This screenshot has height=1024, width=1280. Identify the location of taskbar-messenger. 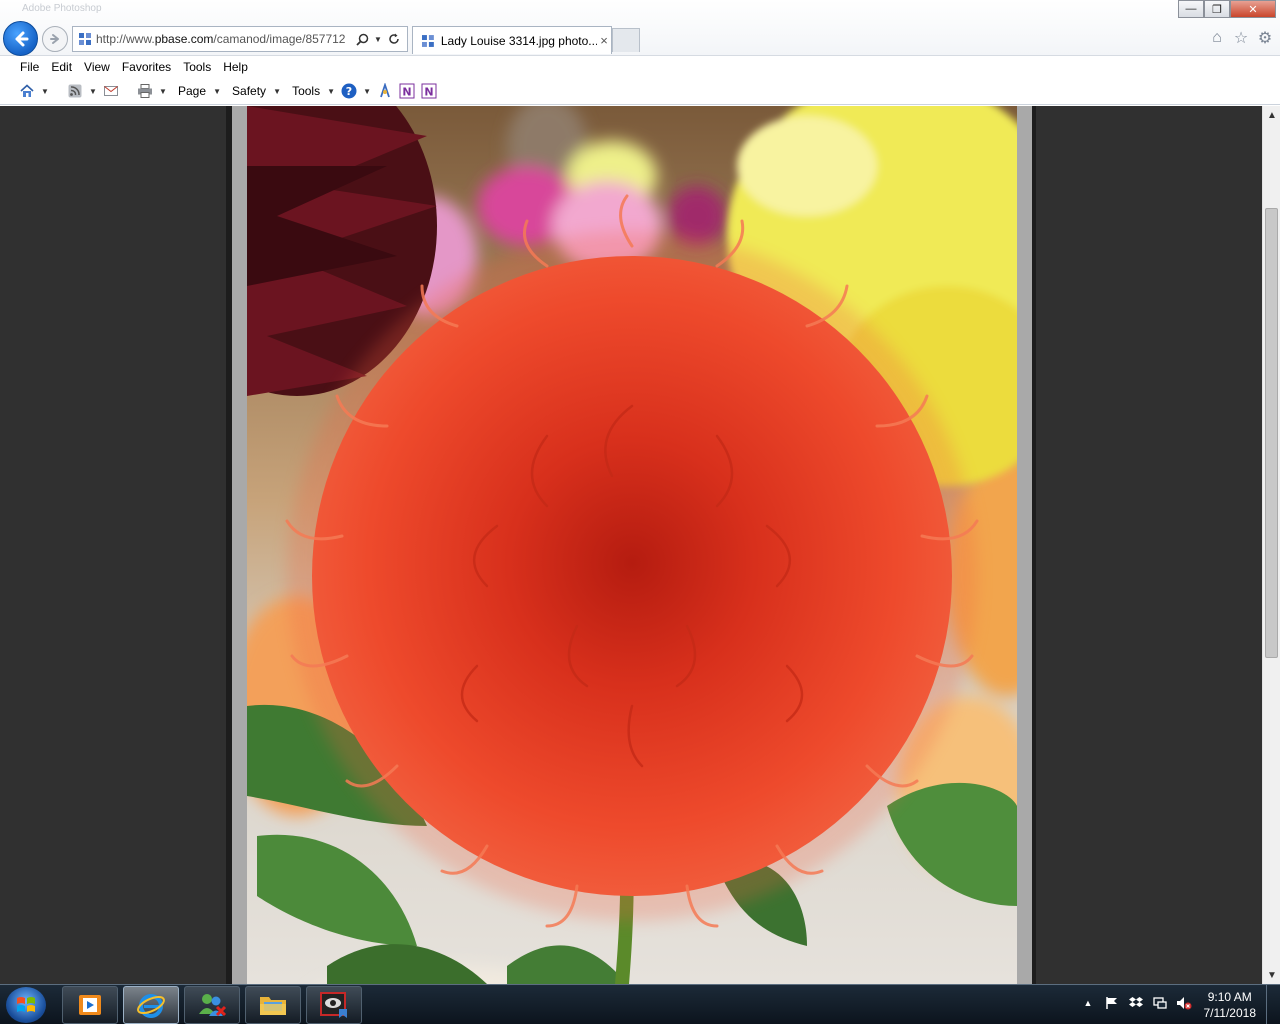
(212, 1005).